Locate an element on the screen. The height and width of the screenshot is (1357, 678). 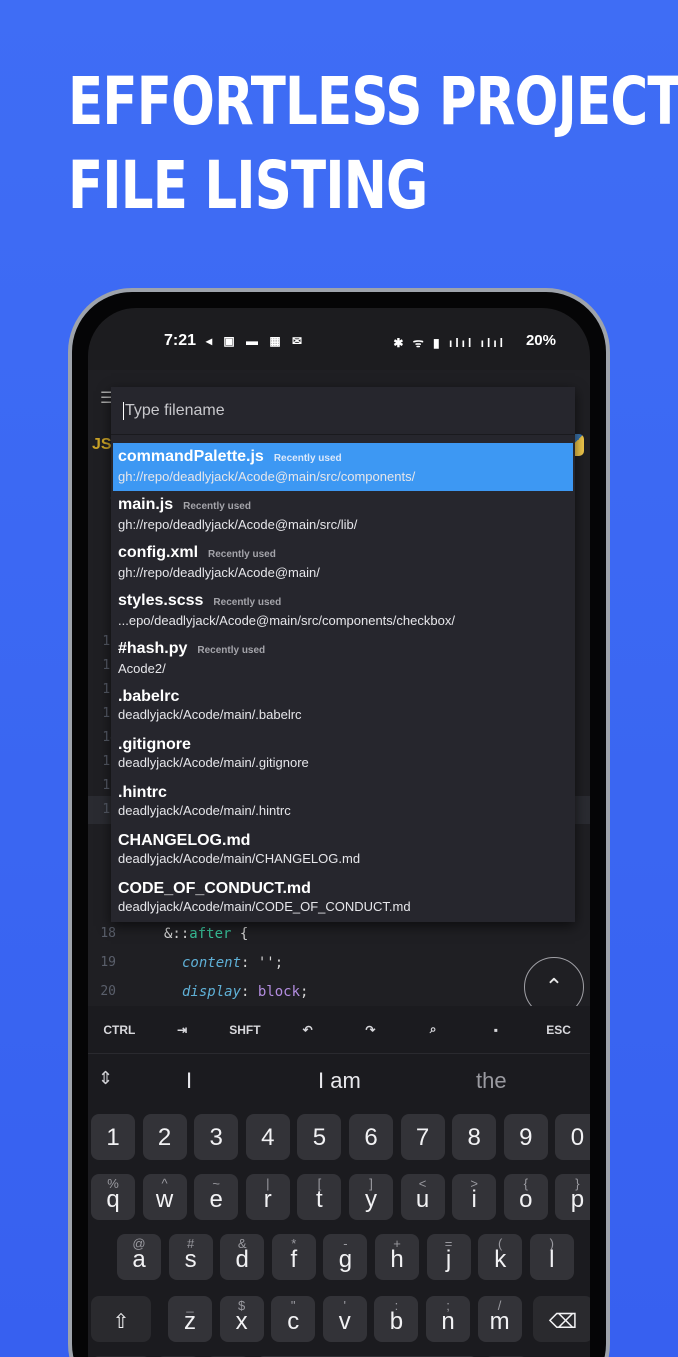
key-label: v is located at coordinates (344, 1321).